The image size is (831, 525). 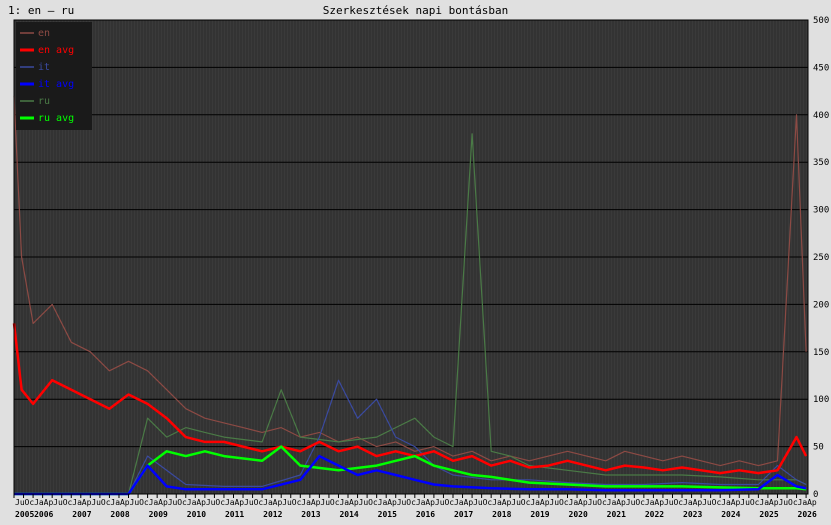 I want to click on y-tick-label-300: 300, so click(x=821, y=211).